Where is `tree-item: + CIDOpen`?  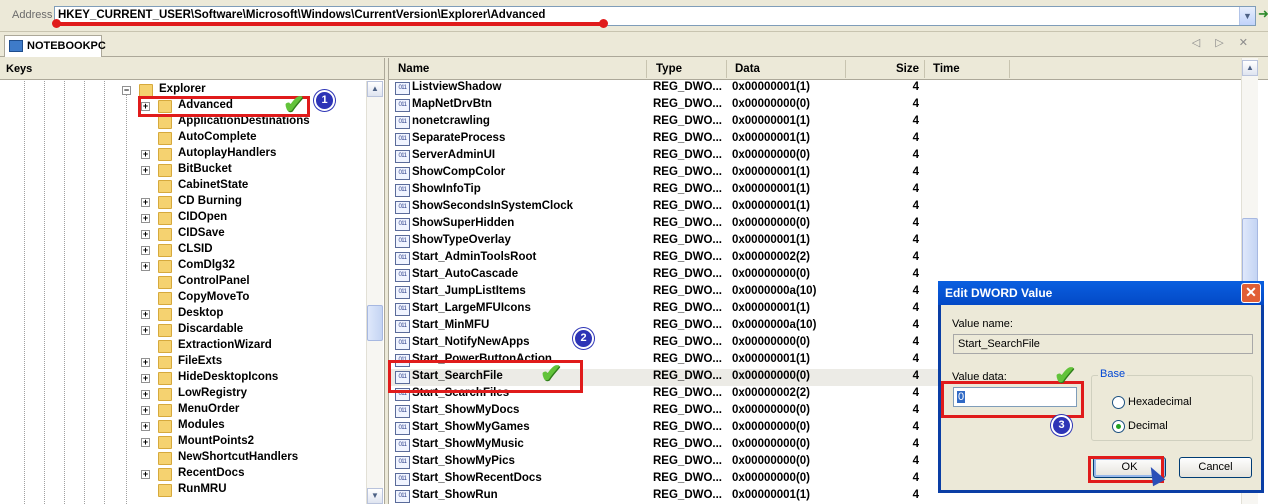 tree-item: + CIDOpen is located at coordinates (183, 219).